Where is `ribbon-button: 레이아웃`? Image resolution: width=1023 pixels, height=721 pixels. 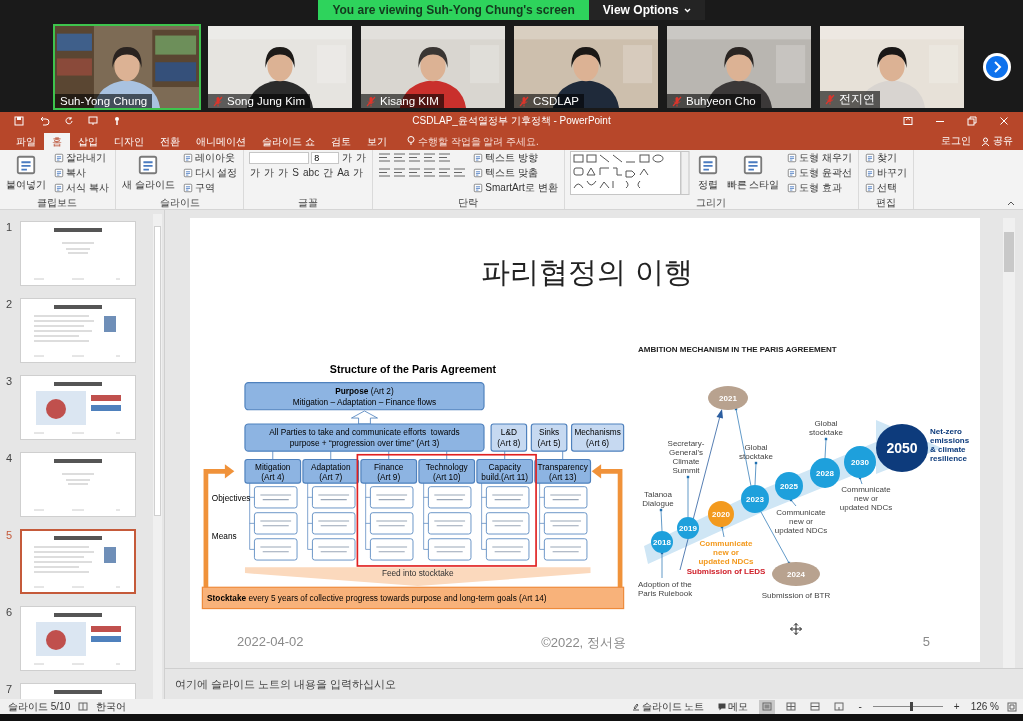 ribbon-button: 레이아웃 is located at coordinates (208, 157).